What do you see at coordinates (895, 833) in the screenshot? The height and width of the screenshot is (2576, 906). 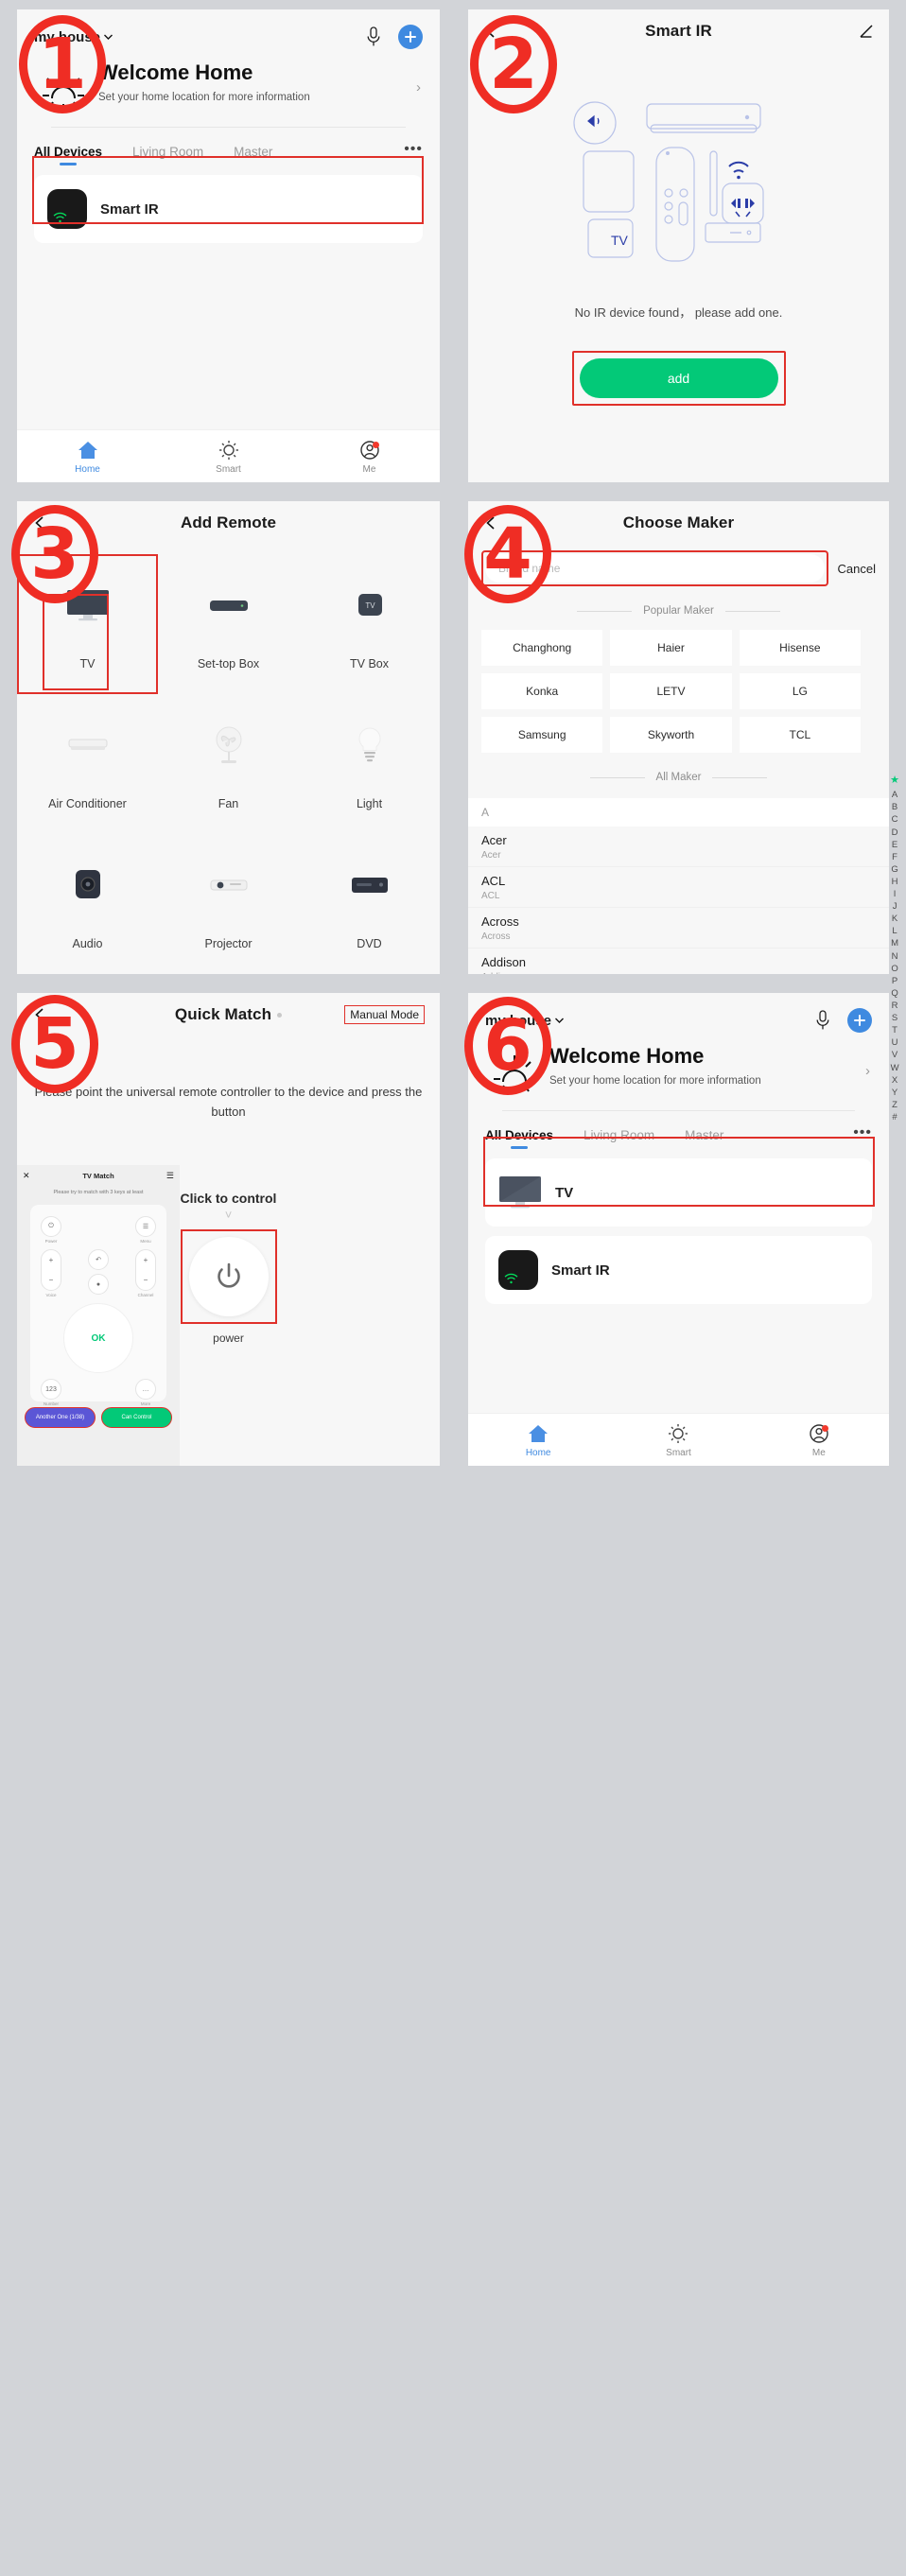 I see `alpha-index-letter: D` at bounding box center [895, 833].